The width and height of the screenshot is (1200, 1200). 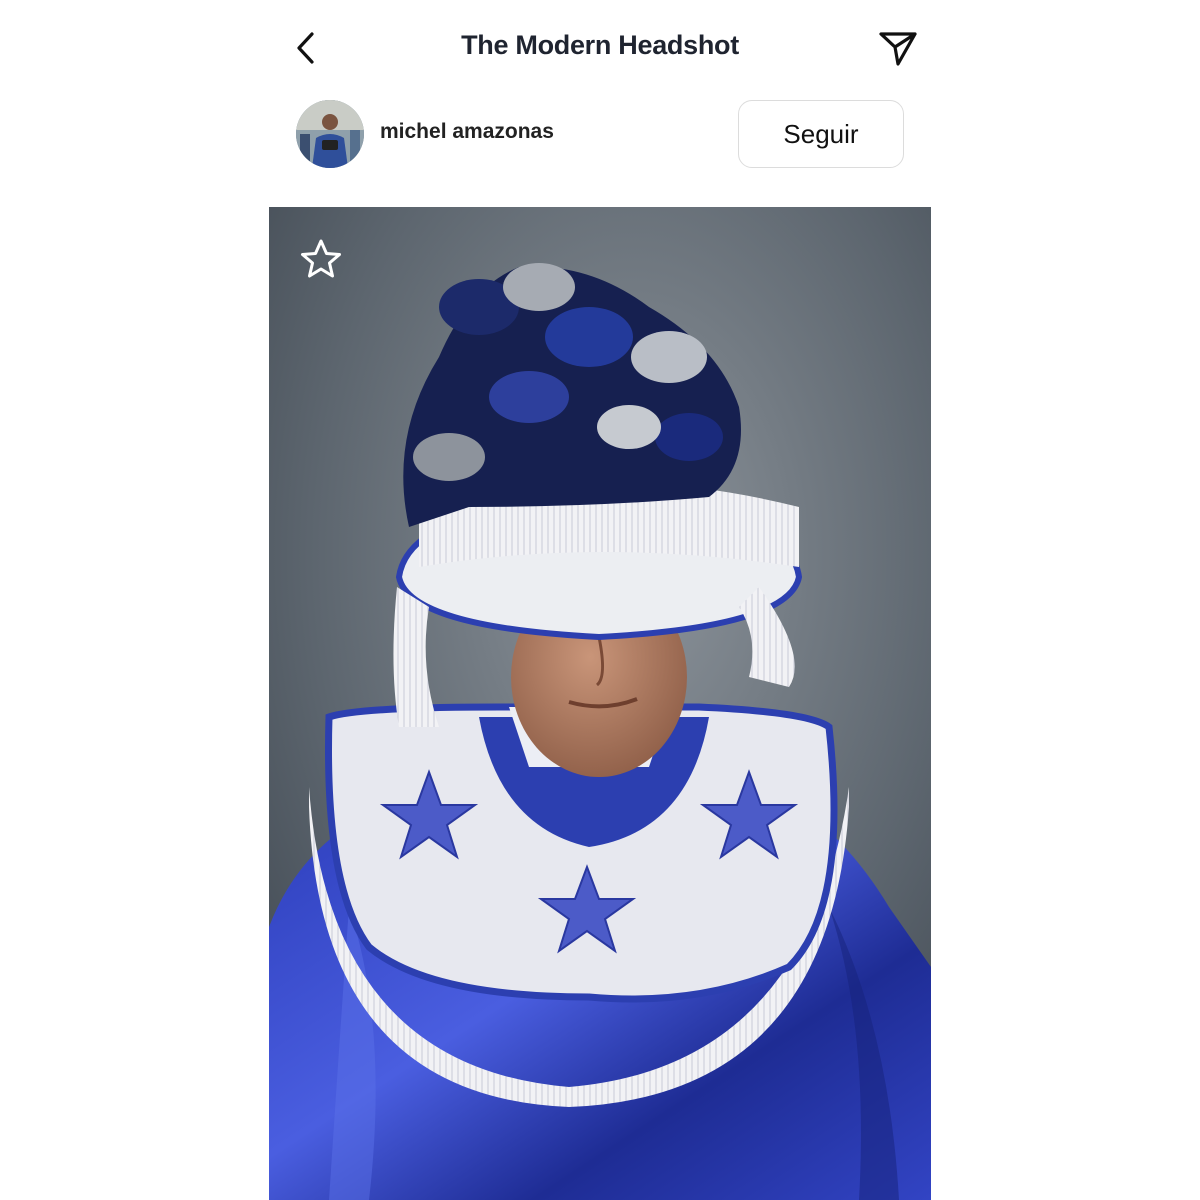 What do you see at coordinates (600, 45) in the screenshot?
I see `page-title: The Modern Headshot` at bounding box center [600, 45].